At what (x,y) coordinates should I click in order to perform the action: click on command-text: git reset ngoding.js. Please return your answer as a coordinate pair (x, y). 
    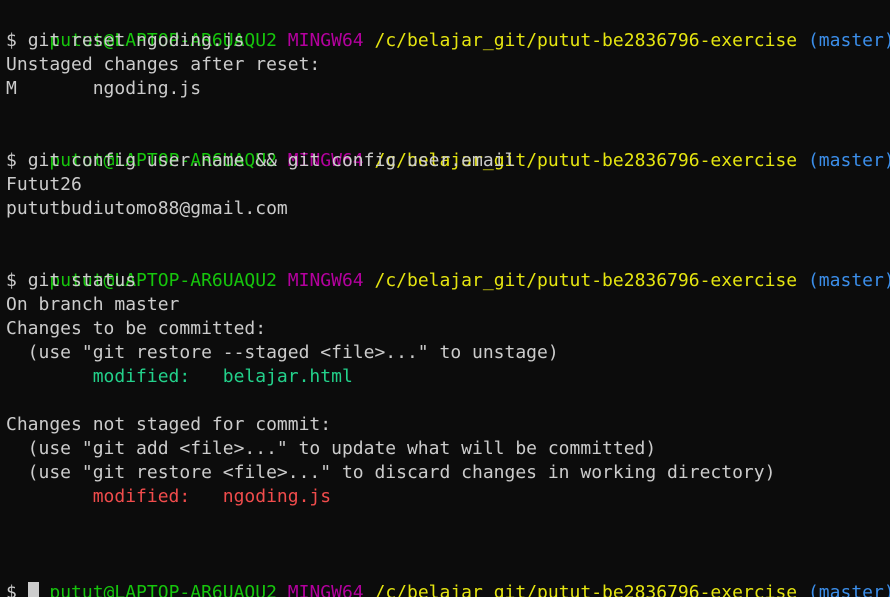
    Looking at the image, I should click on (136, 40).